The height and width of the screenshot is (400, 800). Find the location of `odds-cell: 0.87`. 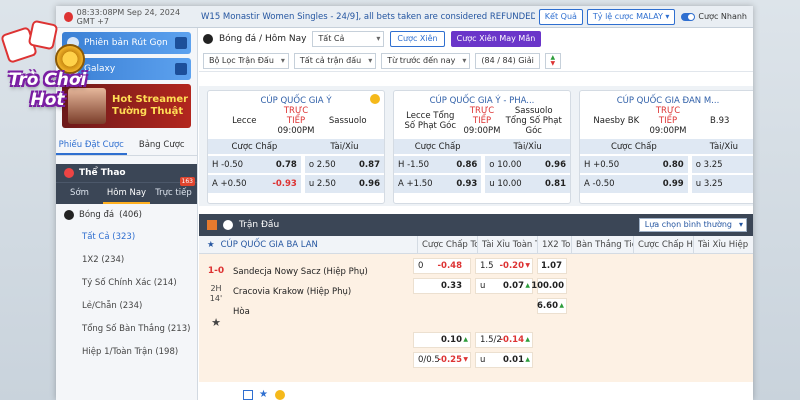

odds-cell: 0.87 is located at coordinates (366, 164).